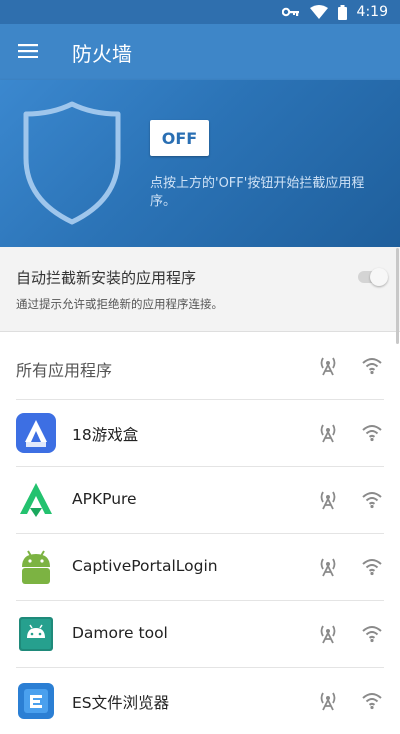 The width and height of the screenshot is (400, 734). I want to click on wifi-signal-icon, so click(318, 12).